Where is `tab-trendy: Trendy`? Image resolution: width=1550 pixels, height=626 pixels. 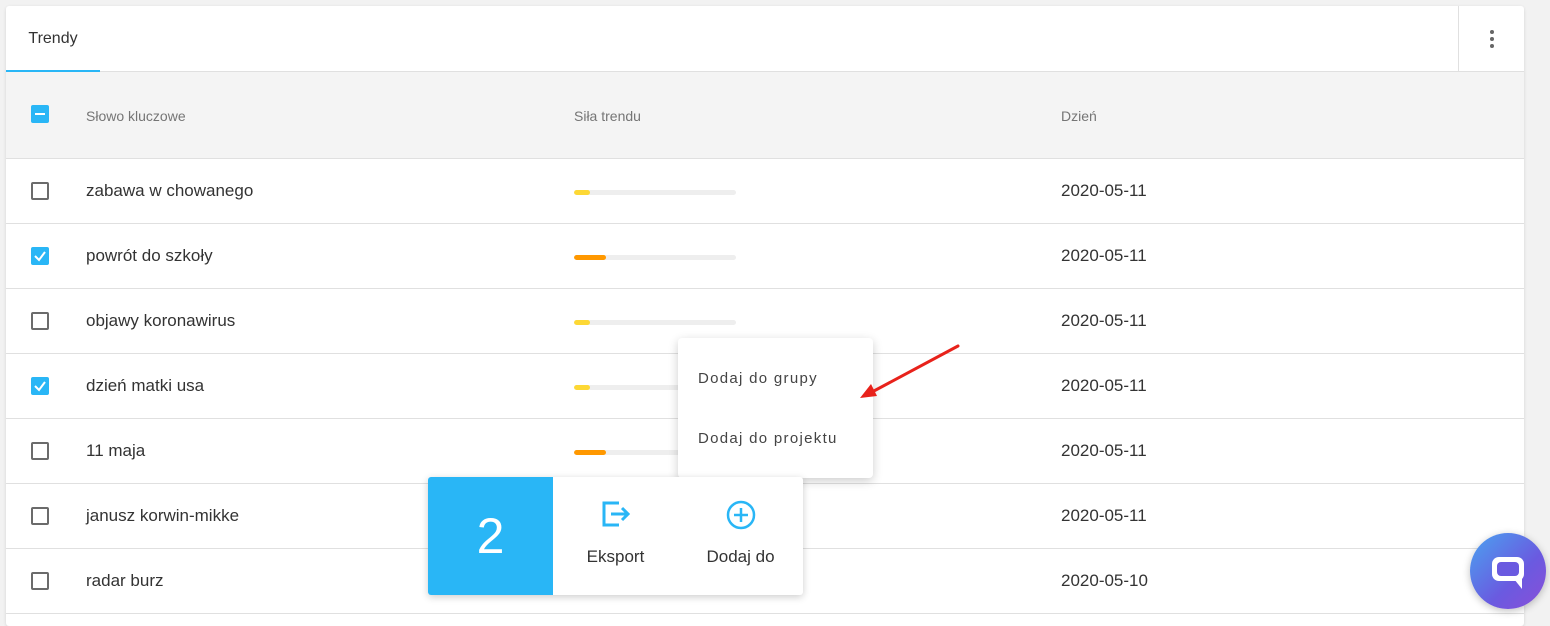
tab-trendy: Trendy is located at coordinates (53, 39).